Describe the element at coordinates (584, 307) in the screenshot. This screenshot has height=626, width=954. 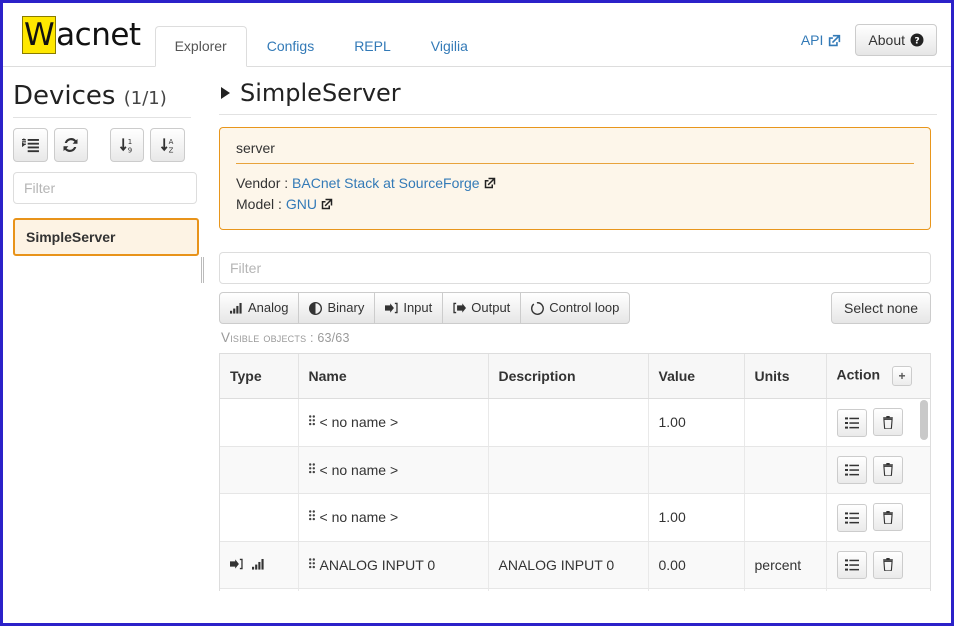
I see `filter-control-loop-label: Control loop` at that location.